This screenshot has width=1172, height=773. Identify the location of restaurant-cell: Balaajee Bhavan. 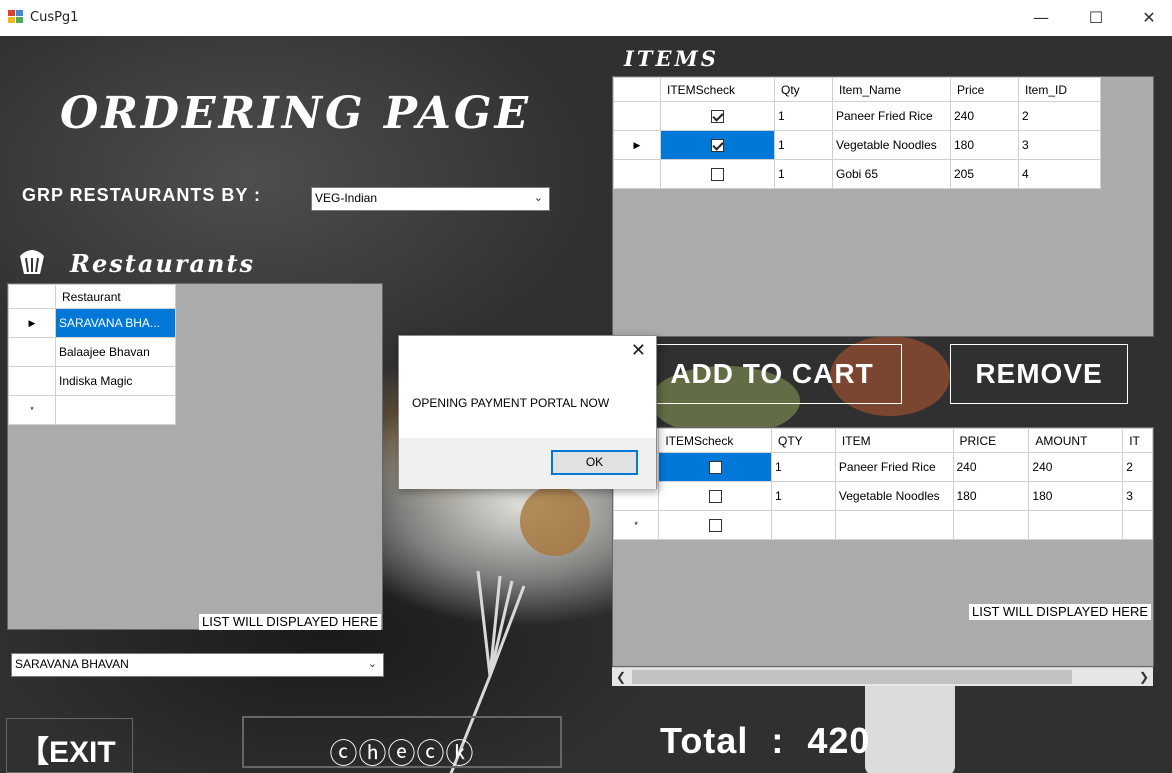
(115, 352).